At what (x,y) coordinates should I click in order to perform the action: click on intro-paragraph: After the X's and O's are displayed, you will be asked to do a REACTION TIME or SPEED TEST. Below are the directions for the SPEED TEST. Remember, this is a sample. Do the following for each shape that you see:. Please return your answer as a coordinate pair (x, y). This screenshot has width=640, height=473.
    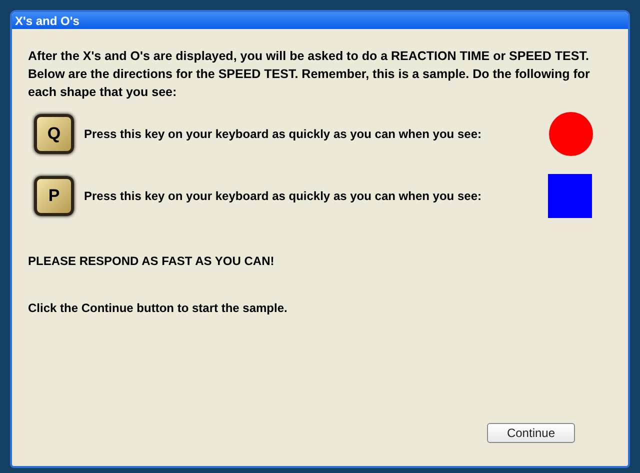
    Looking at the image, I should click on (309, 74).